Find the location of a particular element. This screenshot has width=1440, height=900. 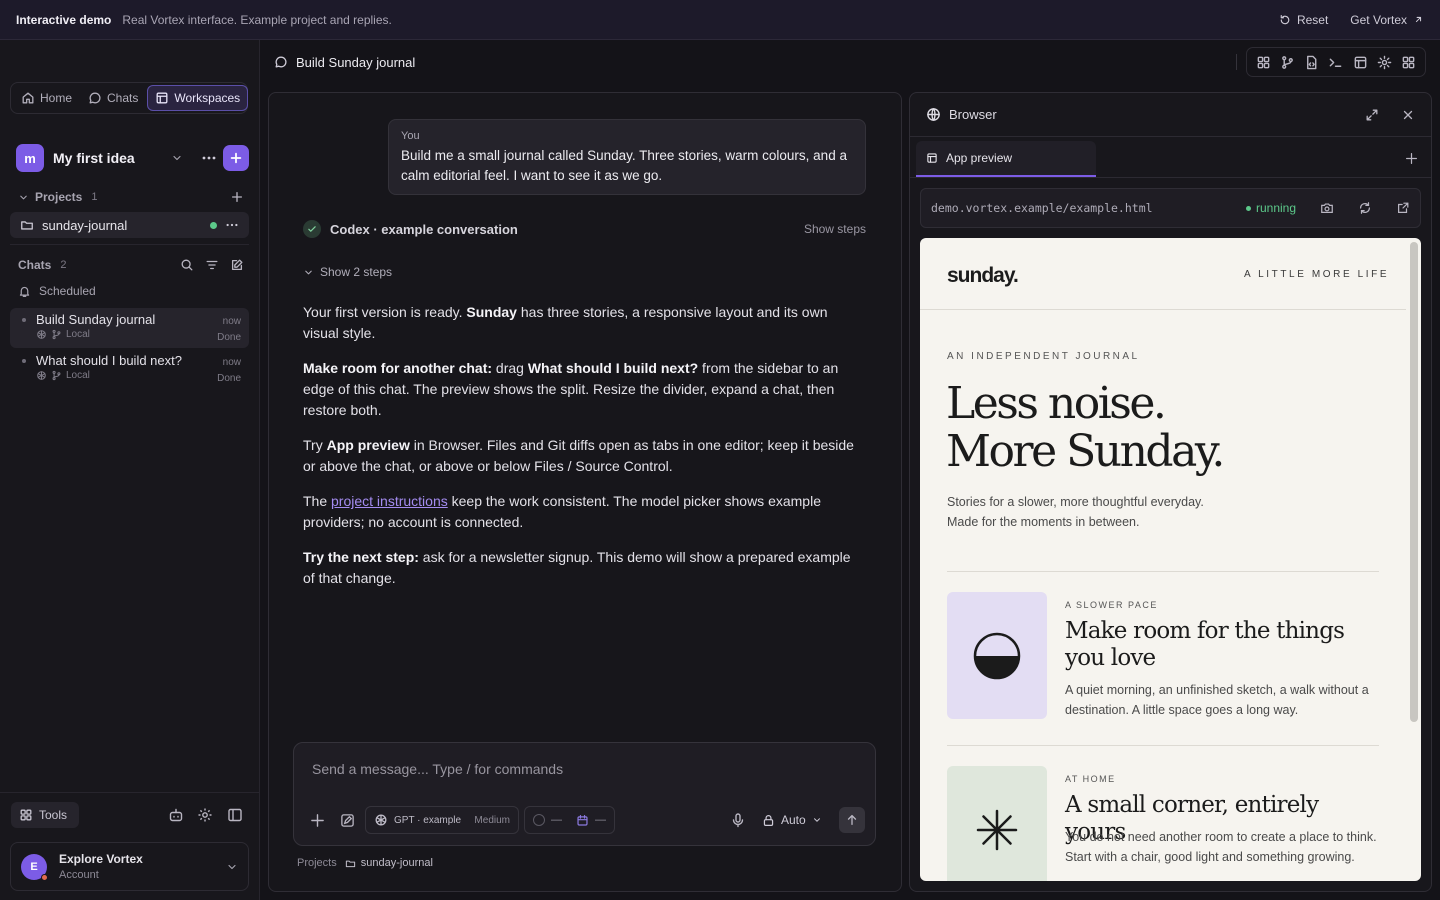

search-icon is located at coordinates (187, 265).